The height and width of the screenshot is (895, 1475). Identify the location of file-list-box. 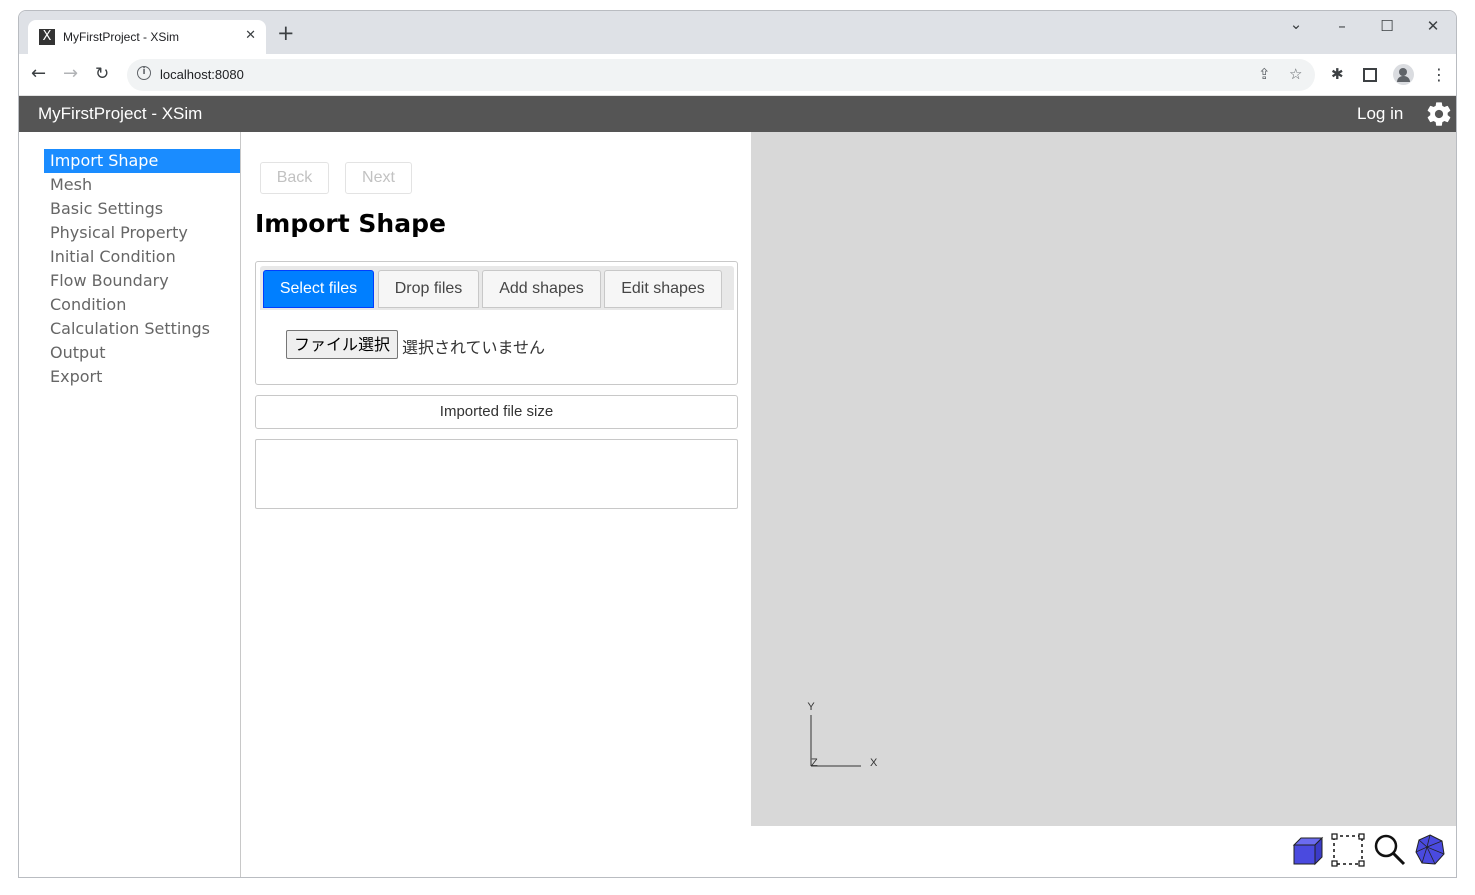
(496, 474).